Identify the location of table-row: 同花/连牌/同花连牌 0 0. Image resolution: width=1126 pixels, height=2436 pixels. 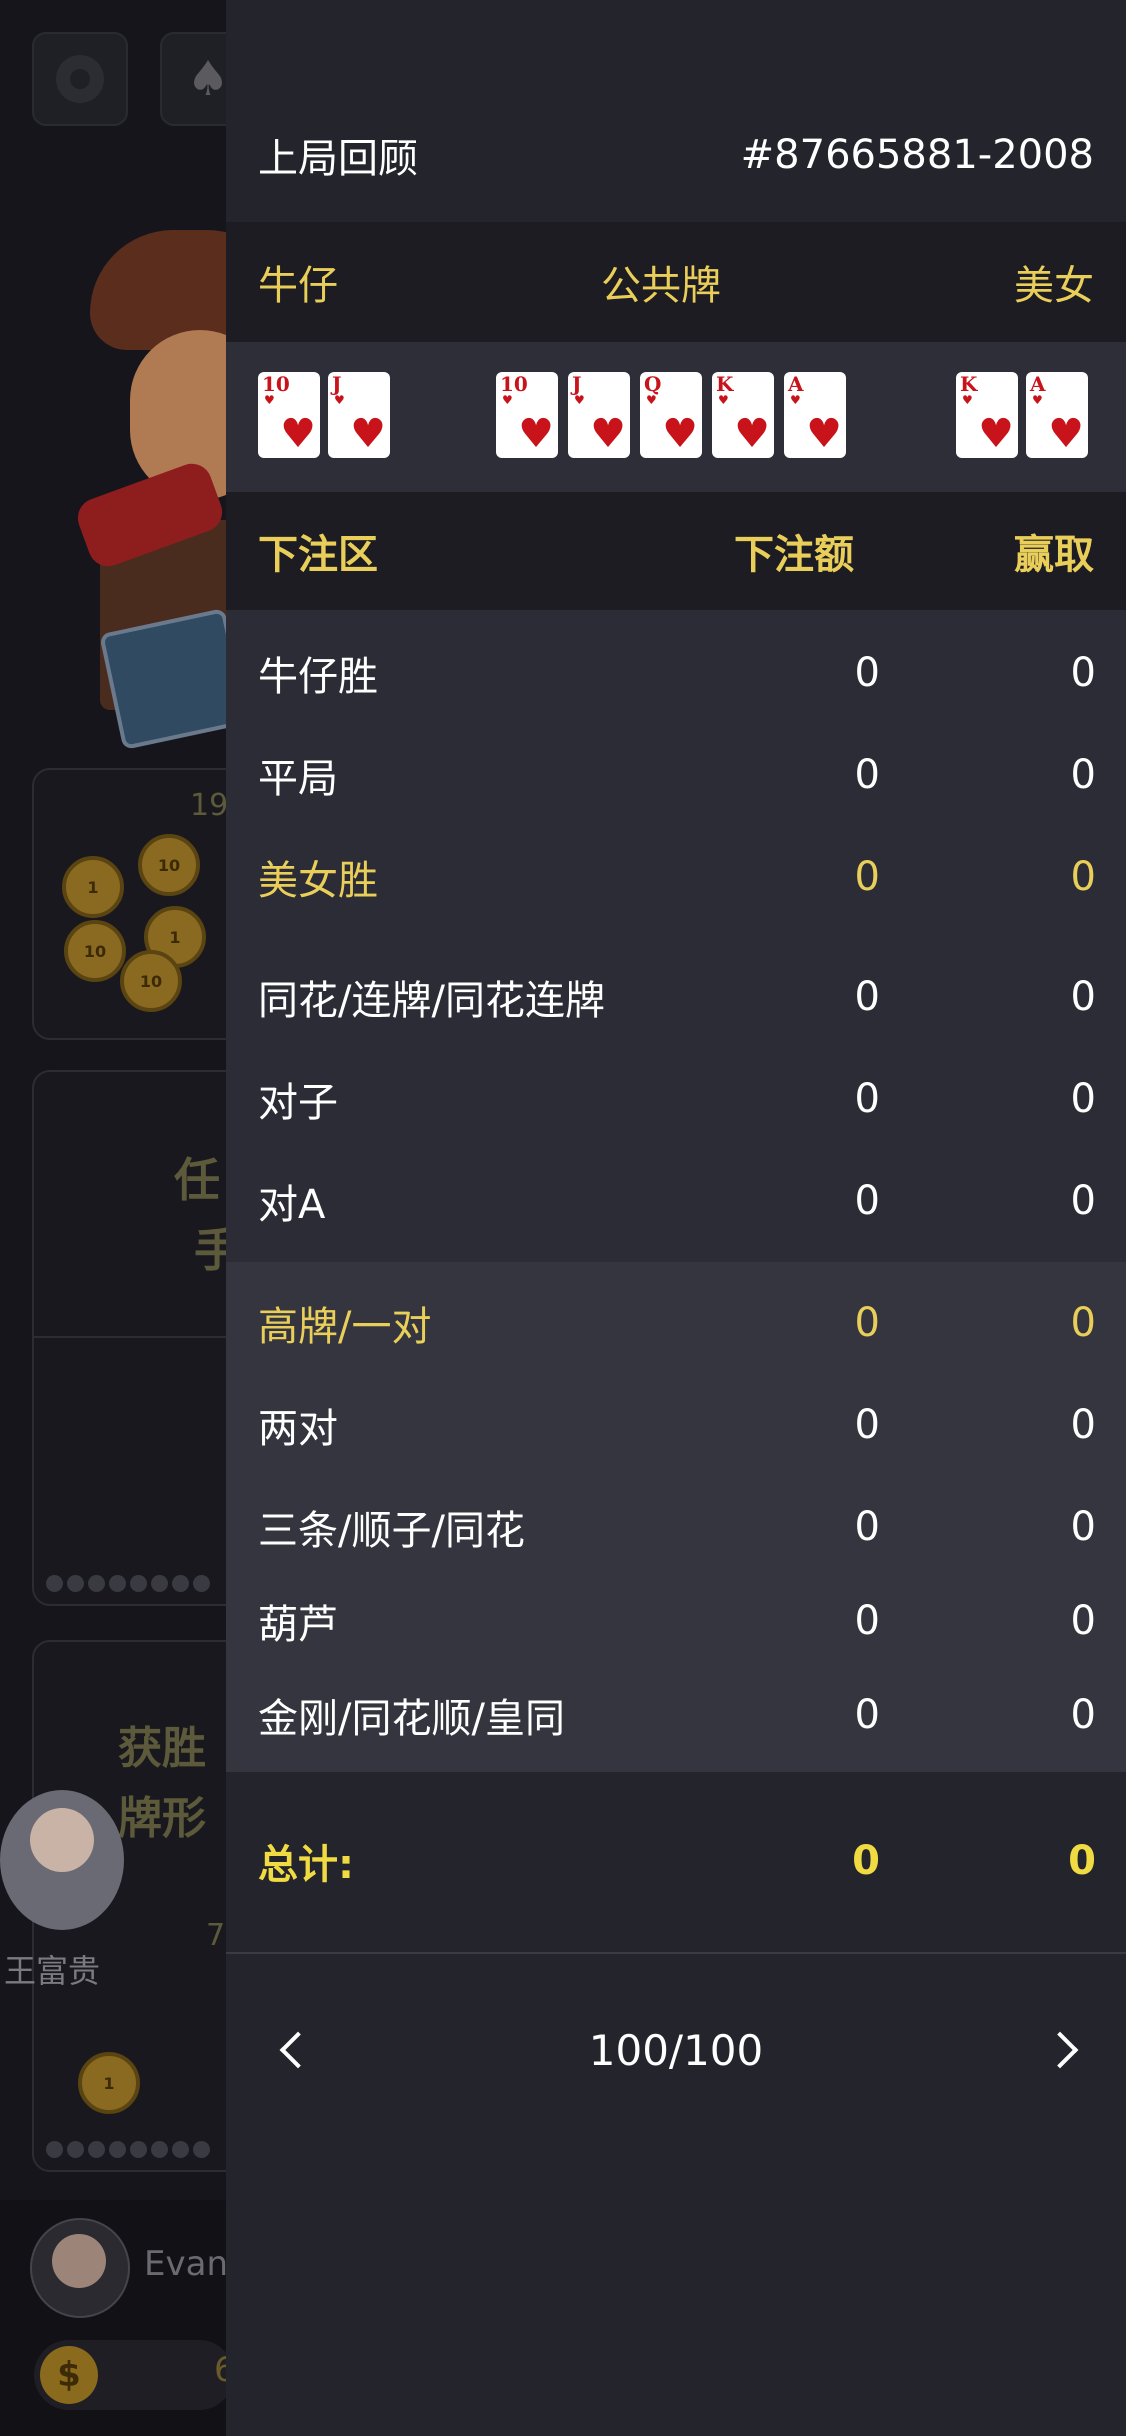
(676, 997).